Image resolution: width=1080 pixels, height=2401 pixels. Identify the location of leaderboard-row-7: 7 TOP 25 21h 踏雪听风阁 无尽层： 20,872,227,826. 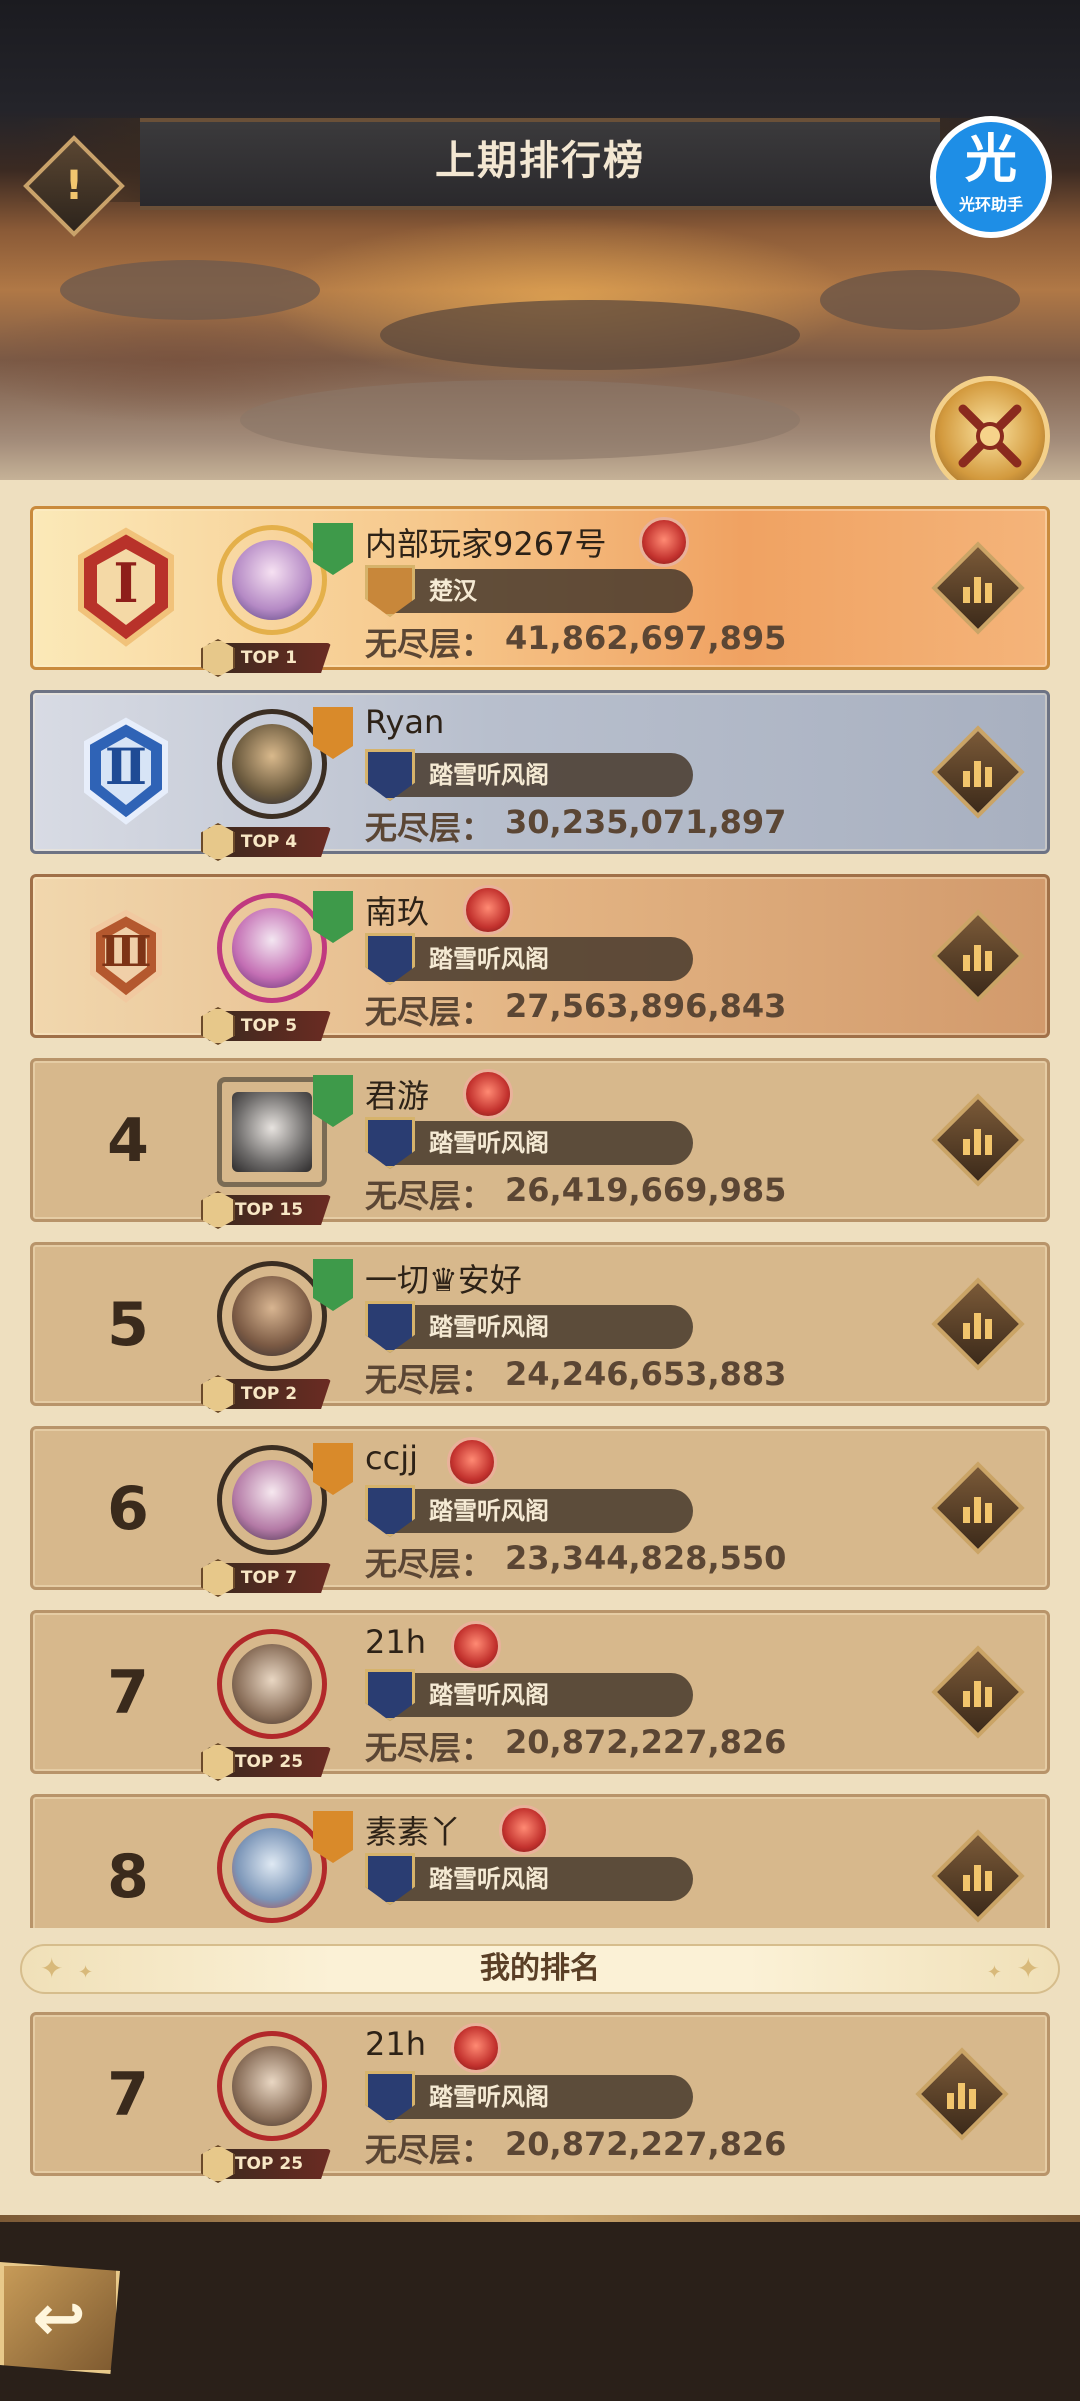
(540, 1695).